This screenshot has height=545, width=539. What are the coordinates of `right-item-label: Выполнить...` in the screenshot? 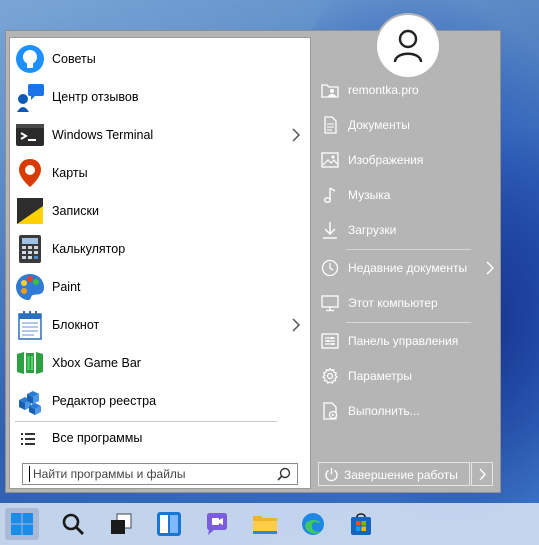 It's located at (384, 411).